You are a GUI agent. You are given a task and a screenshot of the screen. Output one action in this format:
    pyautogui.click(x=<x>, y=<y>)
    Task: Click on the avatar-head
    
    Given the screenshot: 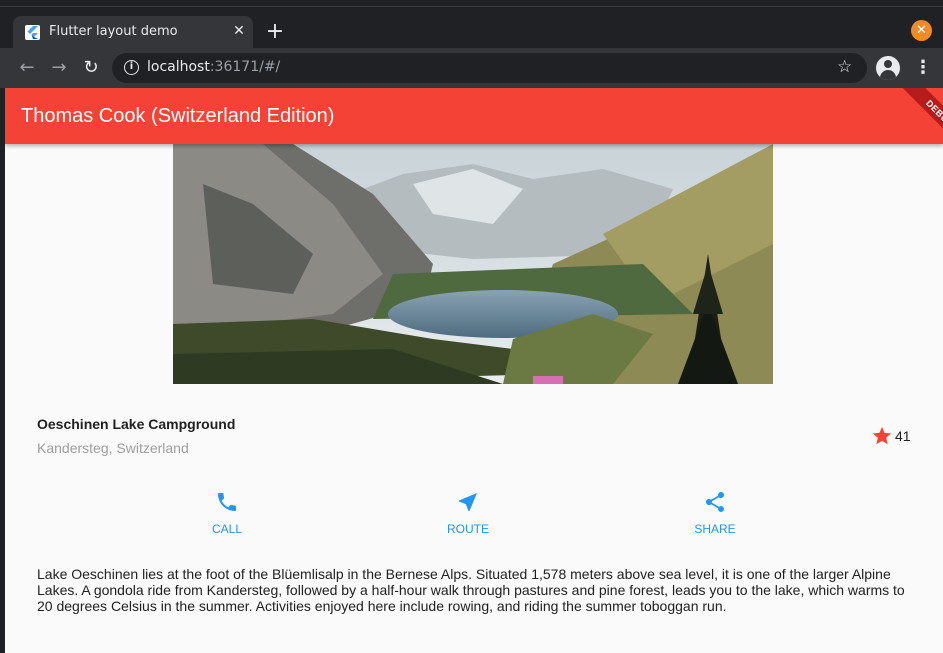 What is the action you would take?
    pyautogui.click(x=888, y=64)
    